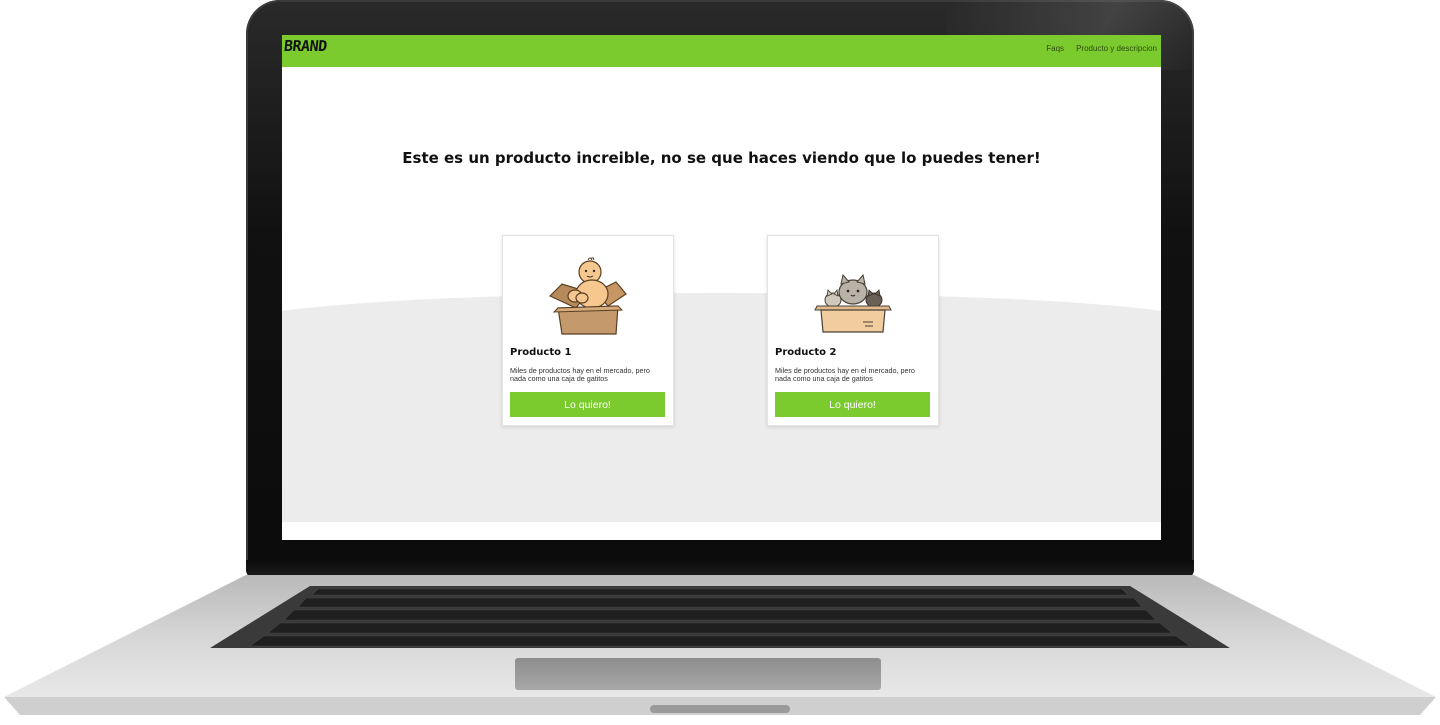 The height and width of the screenshot is (725, 1440). Describe the element at coordinates (1055, 48) in the screenshot. I see `nav-link-faqs: Faqs` at that location.